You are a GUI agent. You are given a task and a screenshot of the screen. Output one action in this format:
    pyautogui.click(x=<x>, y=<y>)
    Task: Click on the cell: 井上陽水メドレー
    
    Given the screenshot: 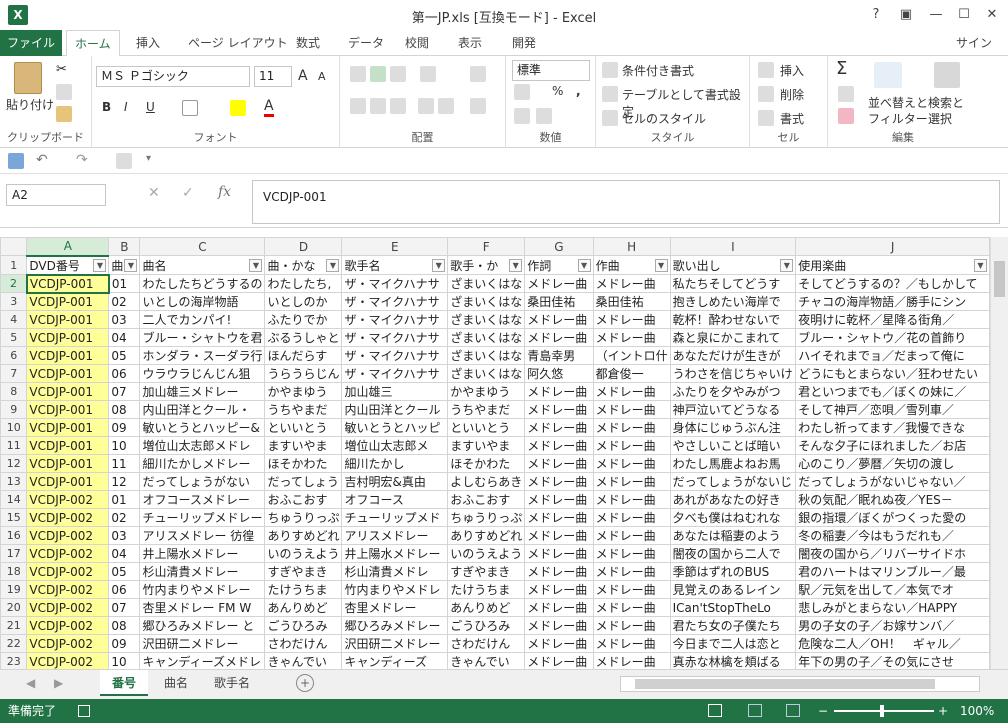 What is the action you would take?
    pyautogui.click(x=202, y=553)
    